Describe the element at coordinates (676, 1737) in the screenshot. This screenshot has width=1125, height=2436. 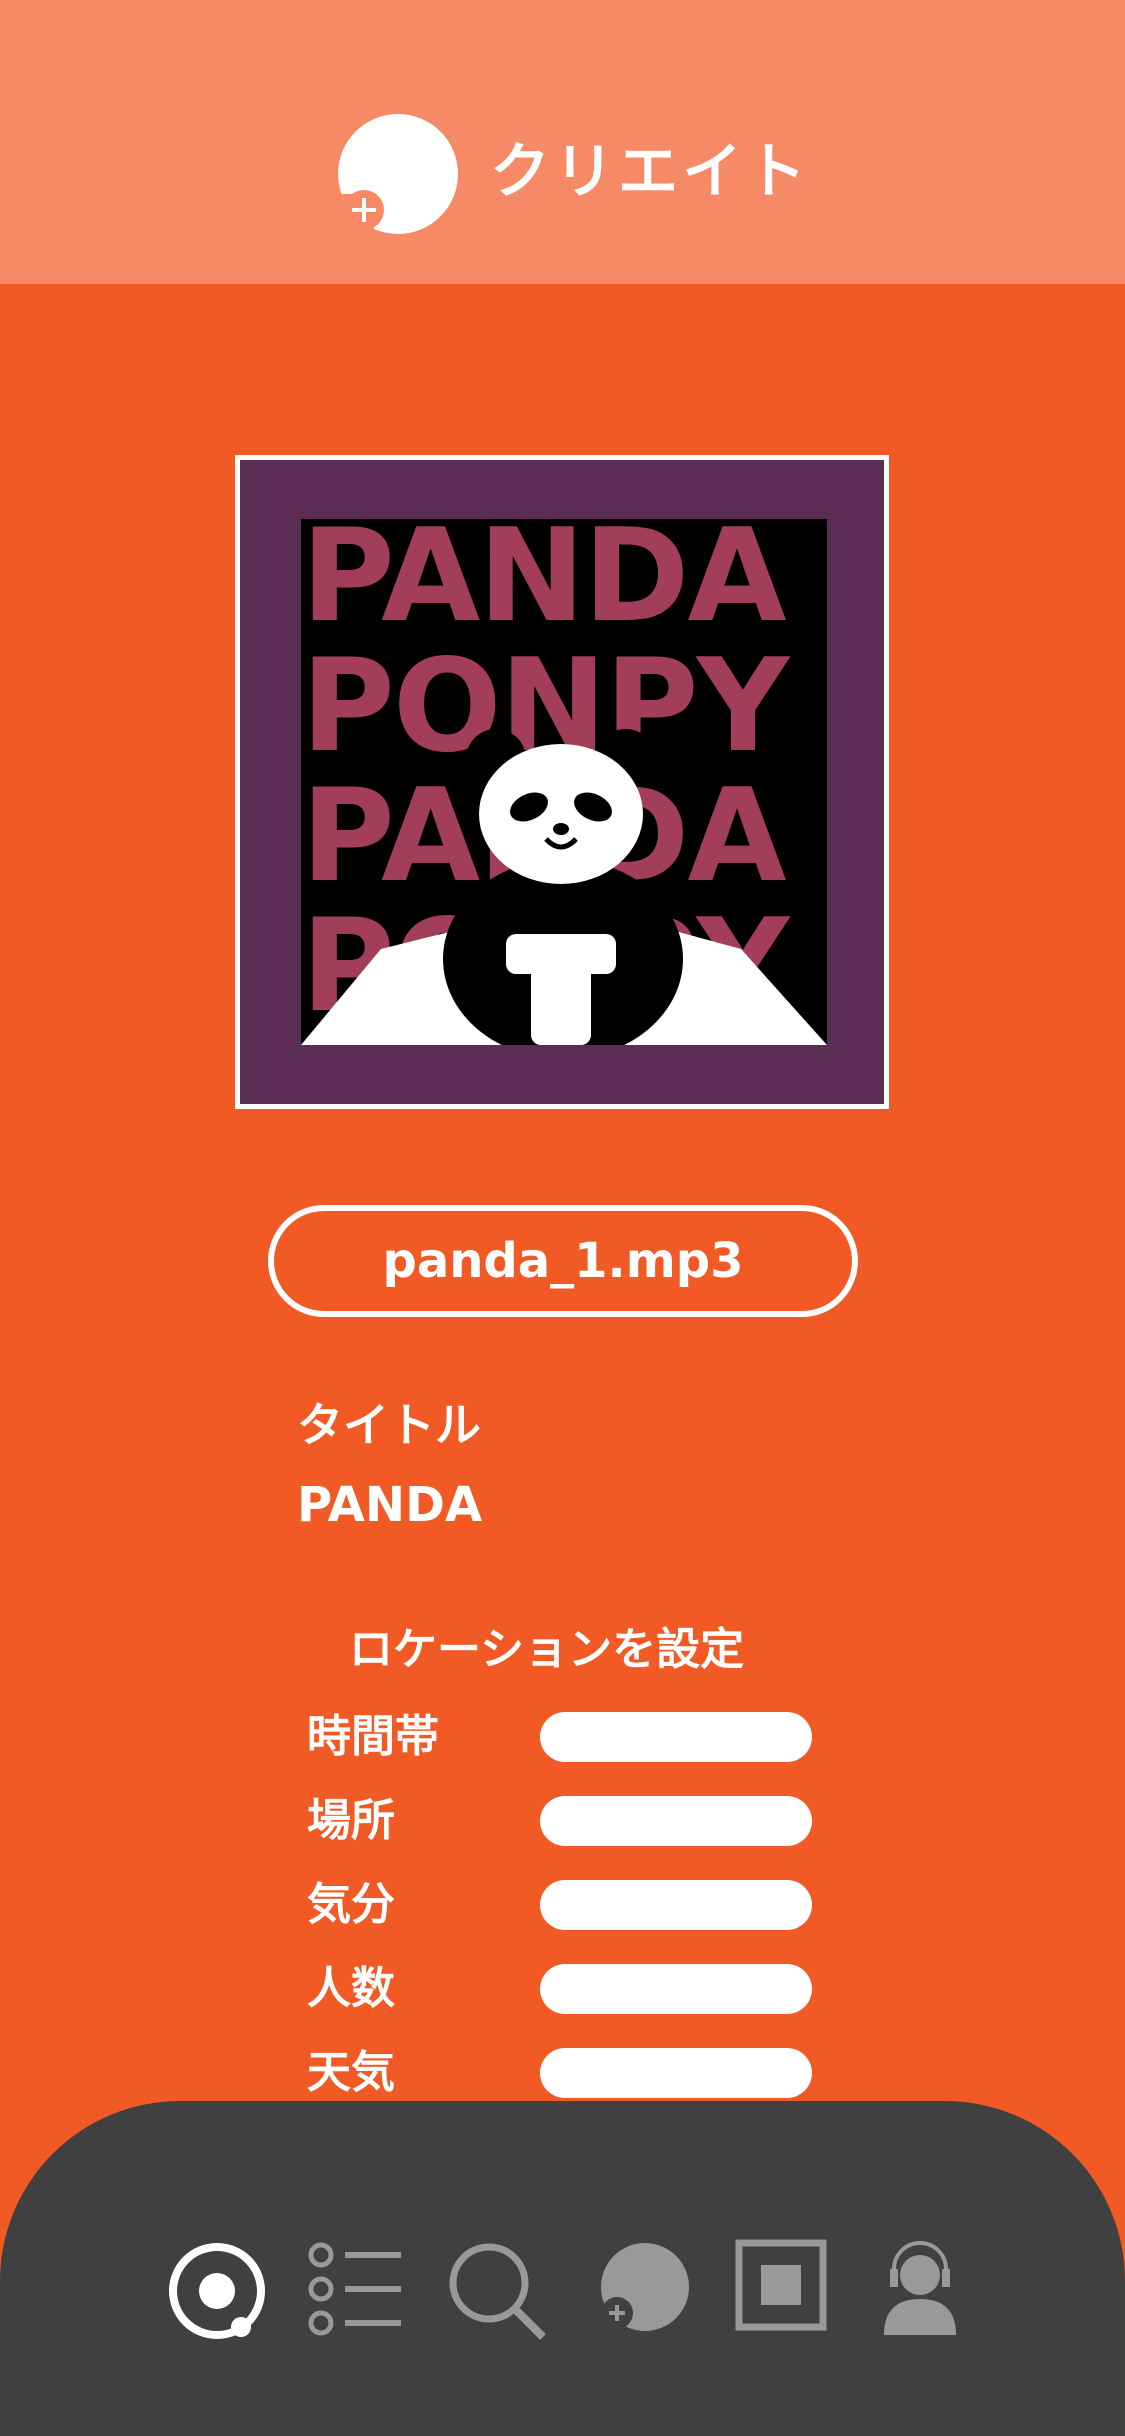
I see `time-of-day-input` at that location.